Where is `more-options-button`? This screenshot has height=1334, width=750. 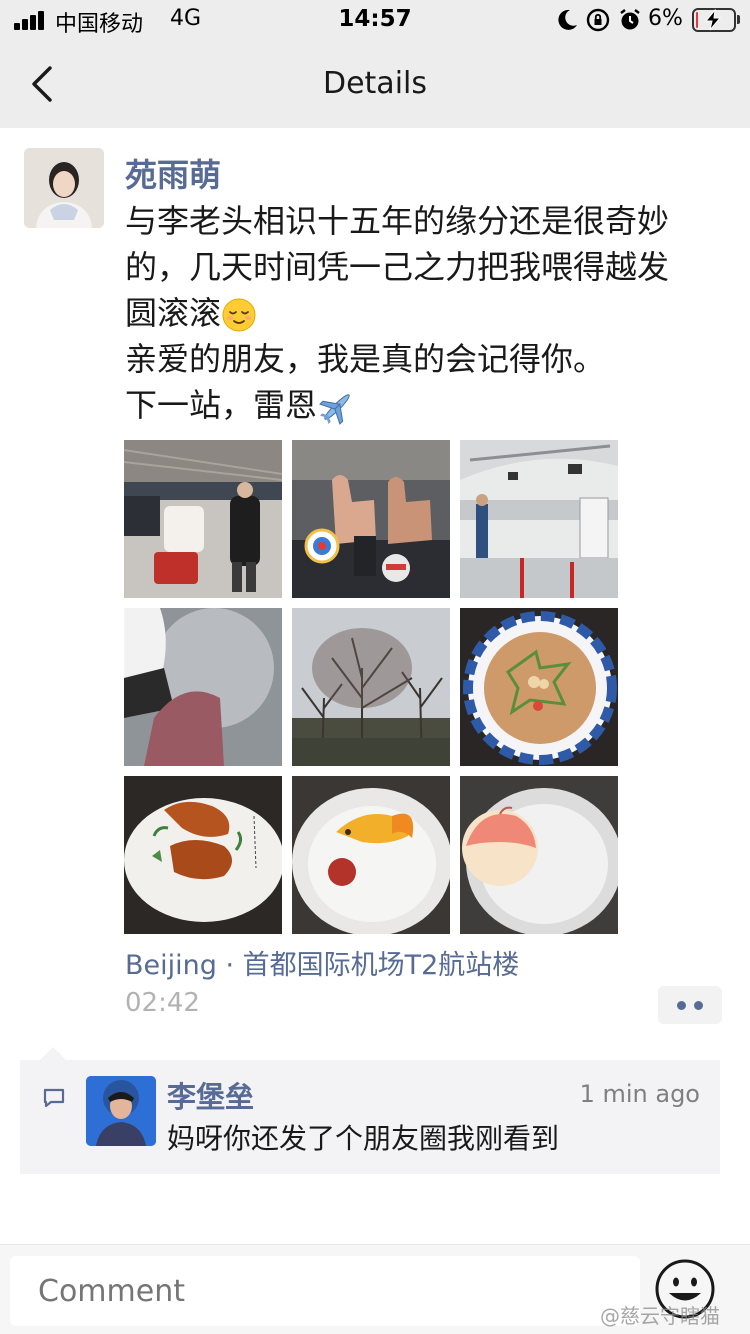 more-options-button is located at coordinates (690, 1005).